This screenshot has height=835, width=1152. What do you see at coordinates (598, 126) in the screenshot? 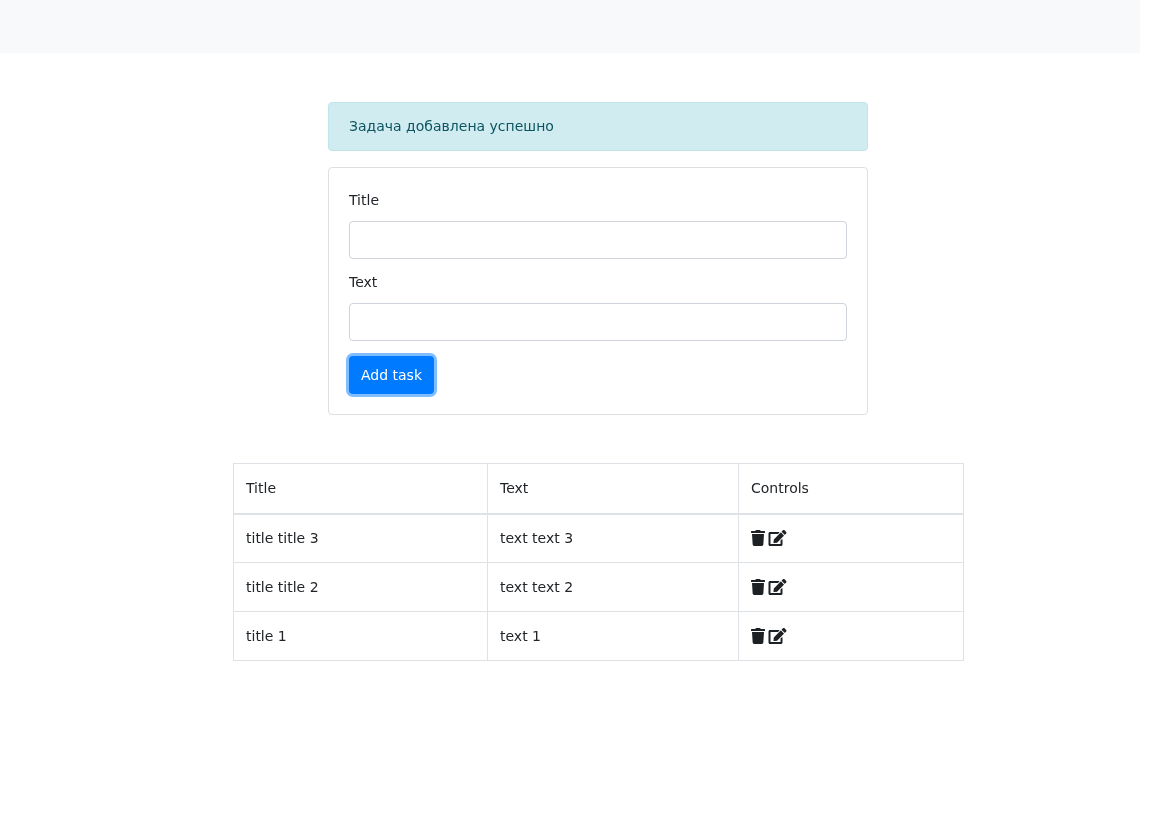
I see `success-alert: Задача добавлена успешно` at bounding box center [598, 126].